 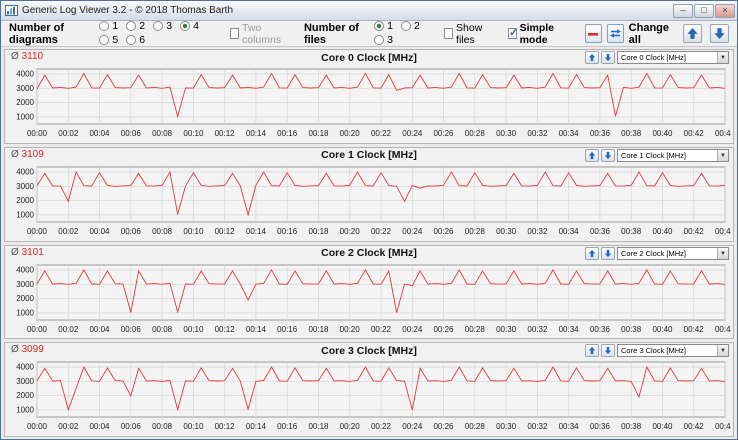 What do you see at coordinates (68, 231) in the screenshot?
I see `svg-text: 00:02` at bounding box center [68, 231].